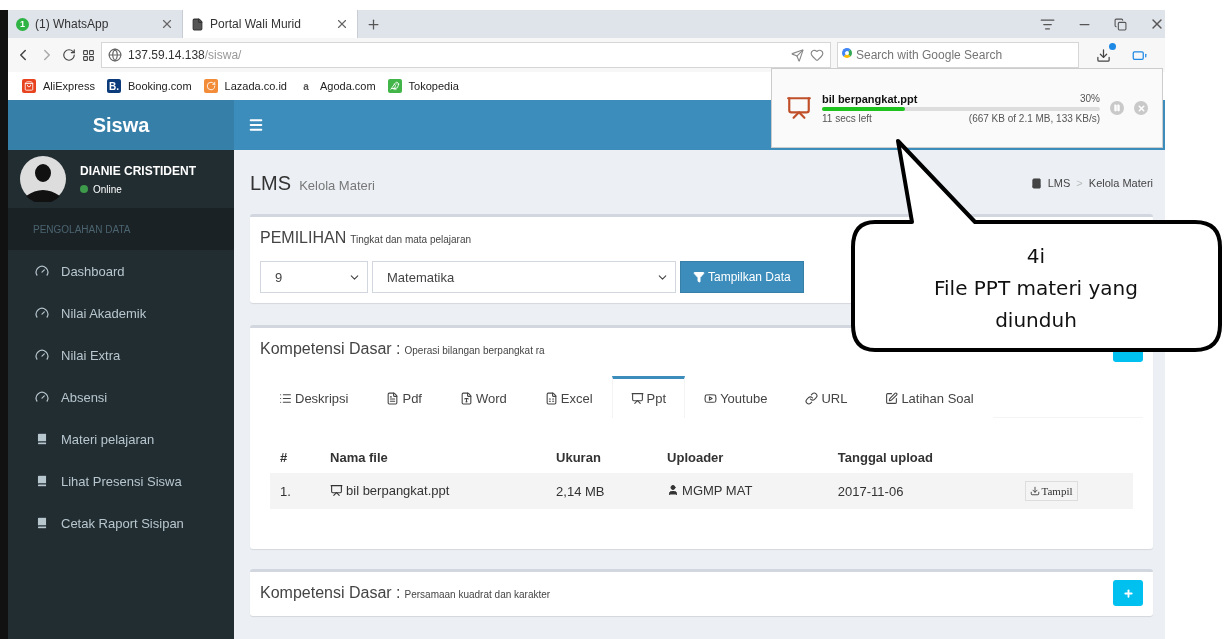  I want to click on ppt-icon, so click(637, 398).